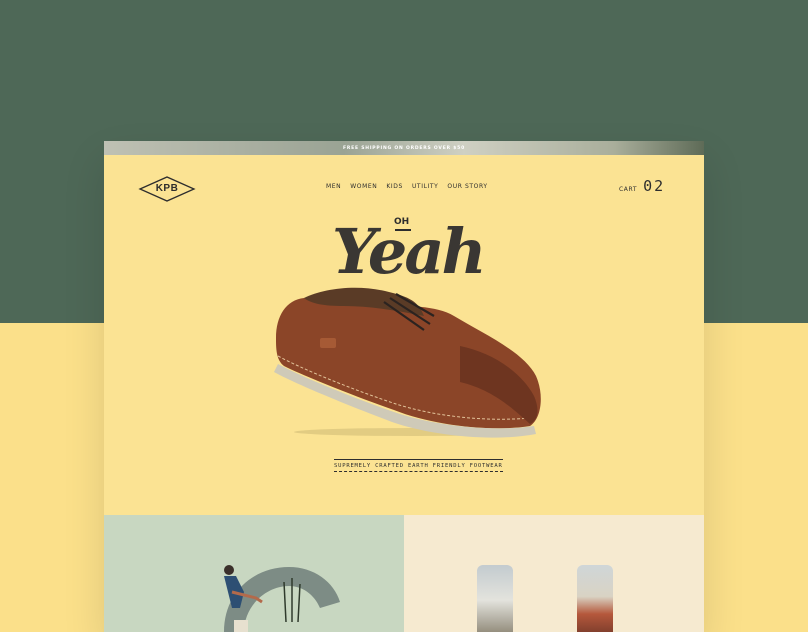 This screenshot has width=808, height=632. I want to click on hero-yeah-script: Yeah, so click(409, 251).